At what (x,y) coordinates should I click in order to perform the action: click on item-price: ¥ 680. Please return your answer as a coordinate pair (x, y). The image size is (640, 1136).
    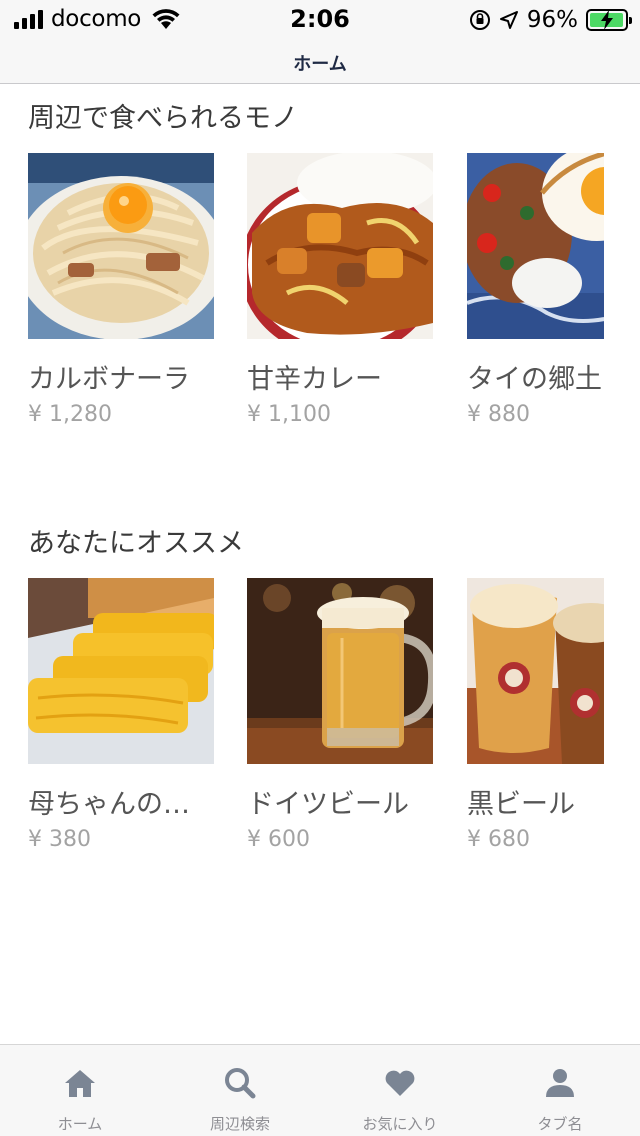
    Looking at the image, I should click on (498, 839).